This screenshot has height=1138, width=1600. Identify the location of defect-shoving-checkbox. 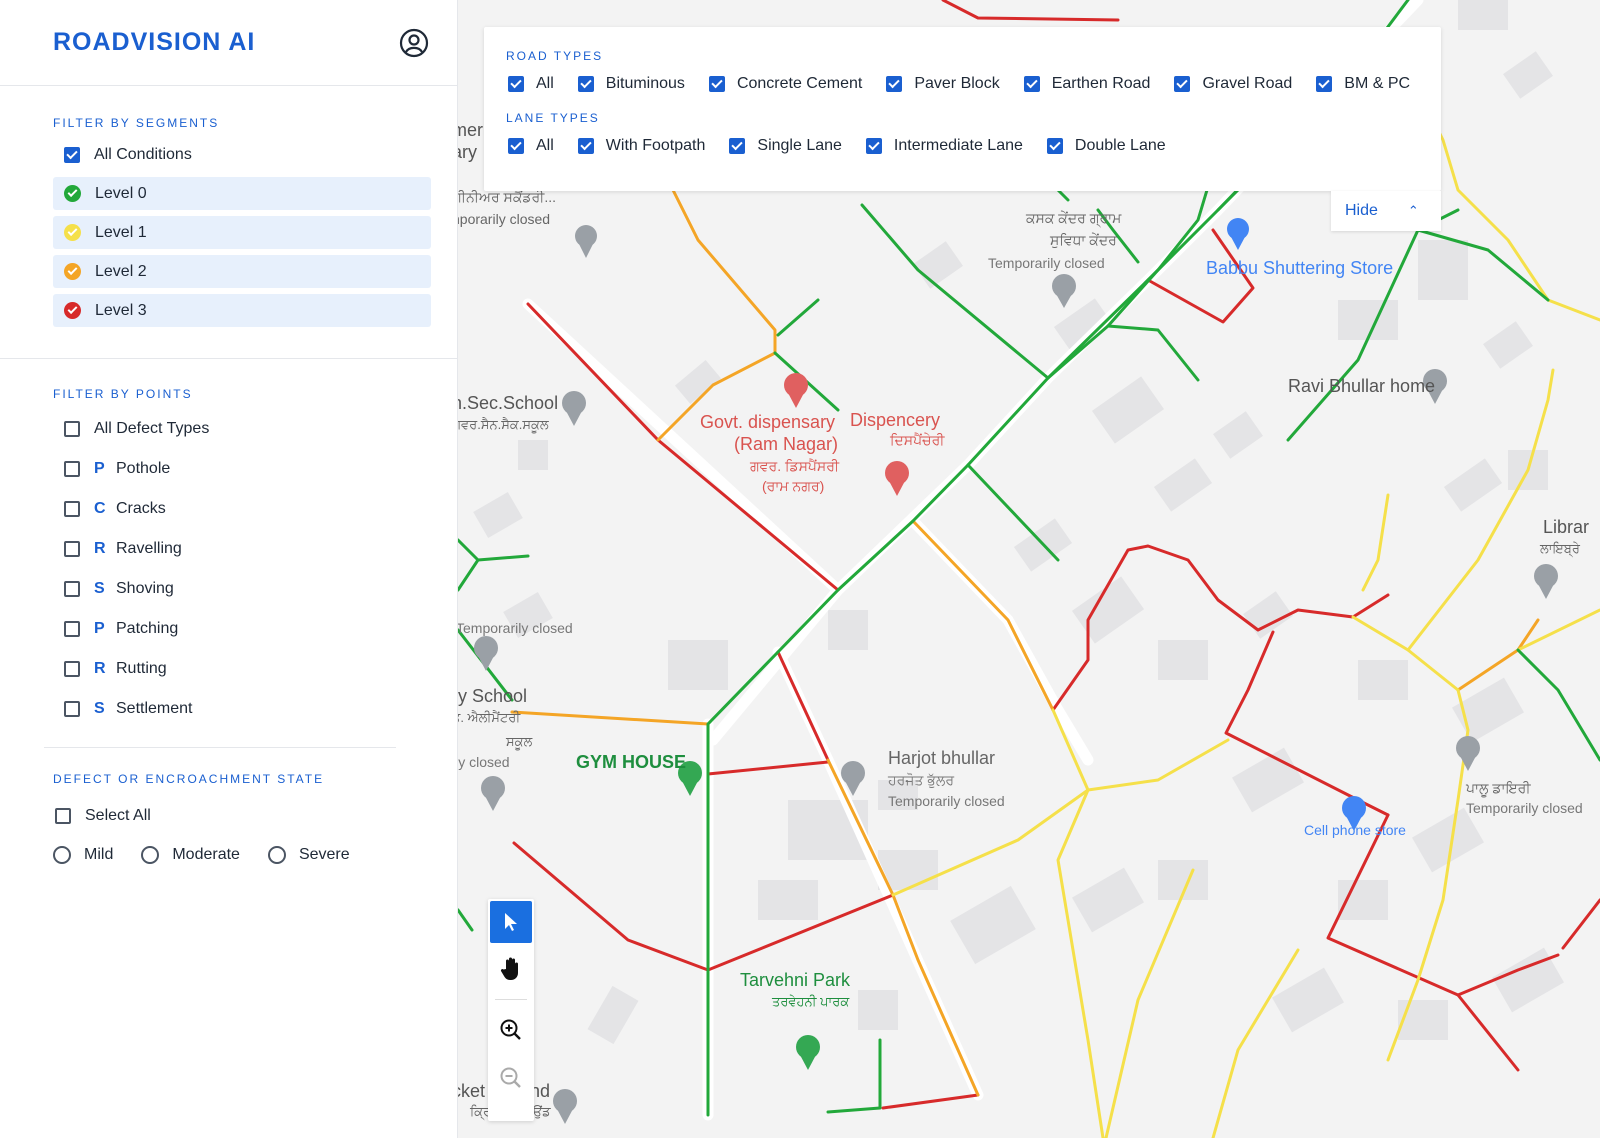
(72, 589).